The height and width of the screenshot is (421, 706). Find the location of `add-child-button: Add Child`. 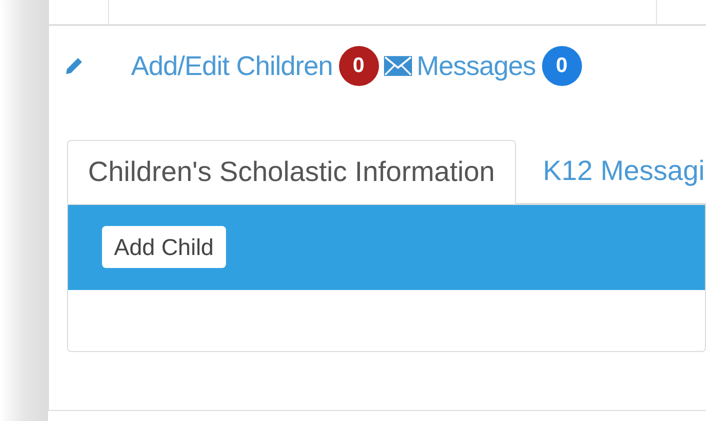

add-child-button: Add Child is located at coordinates (164, 247).